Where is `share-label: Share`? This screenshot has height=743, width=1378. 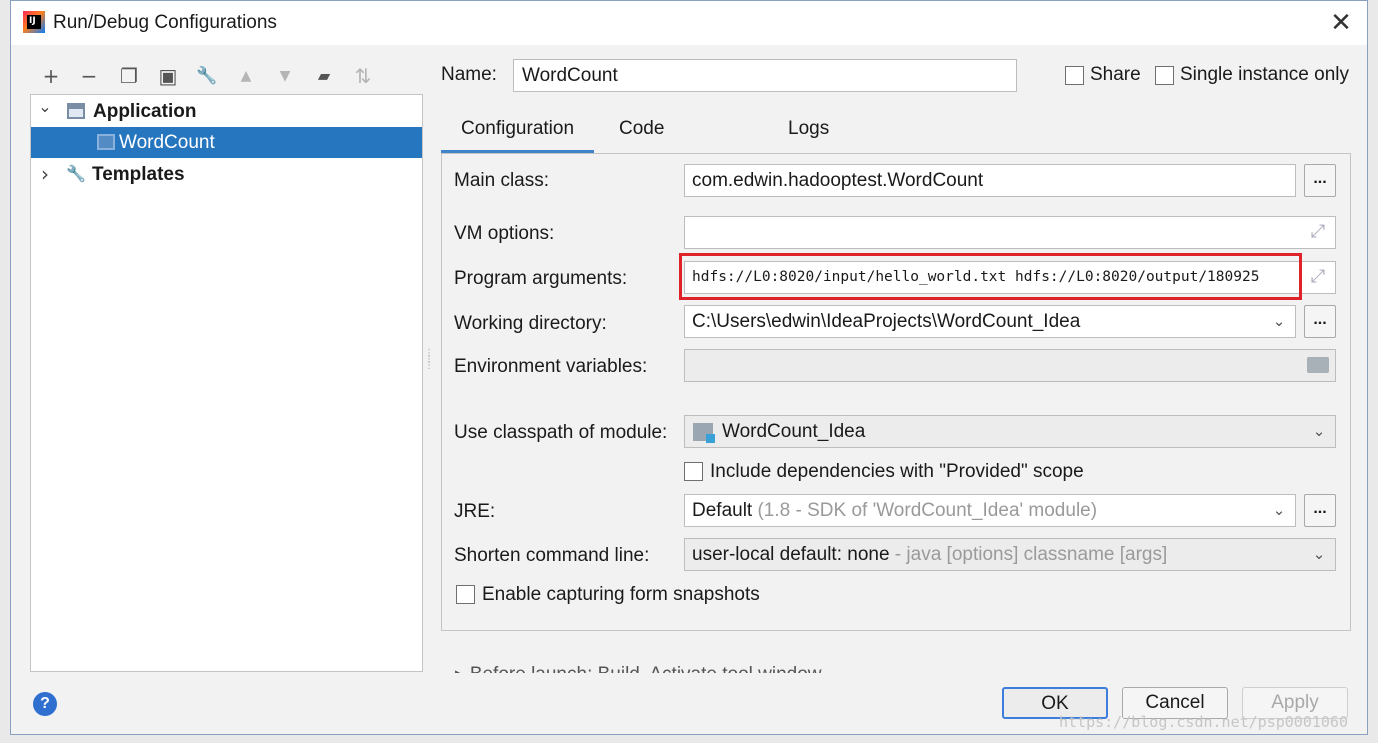
share-label: Share is located at coordinates (1115, 75).